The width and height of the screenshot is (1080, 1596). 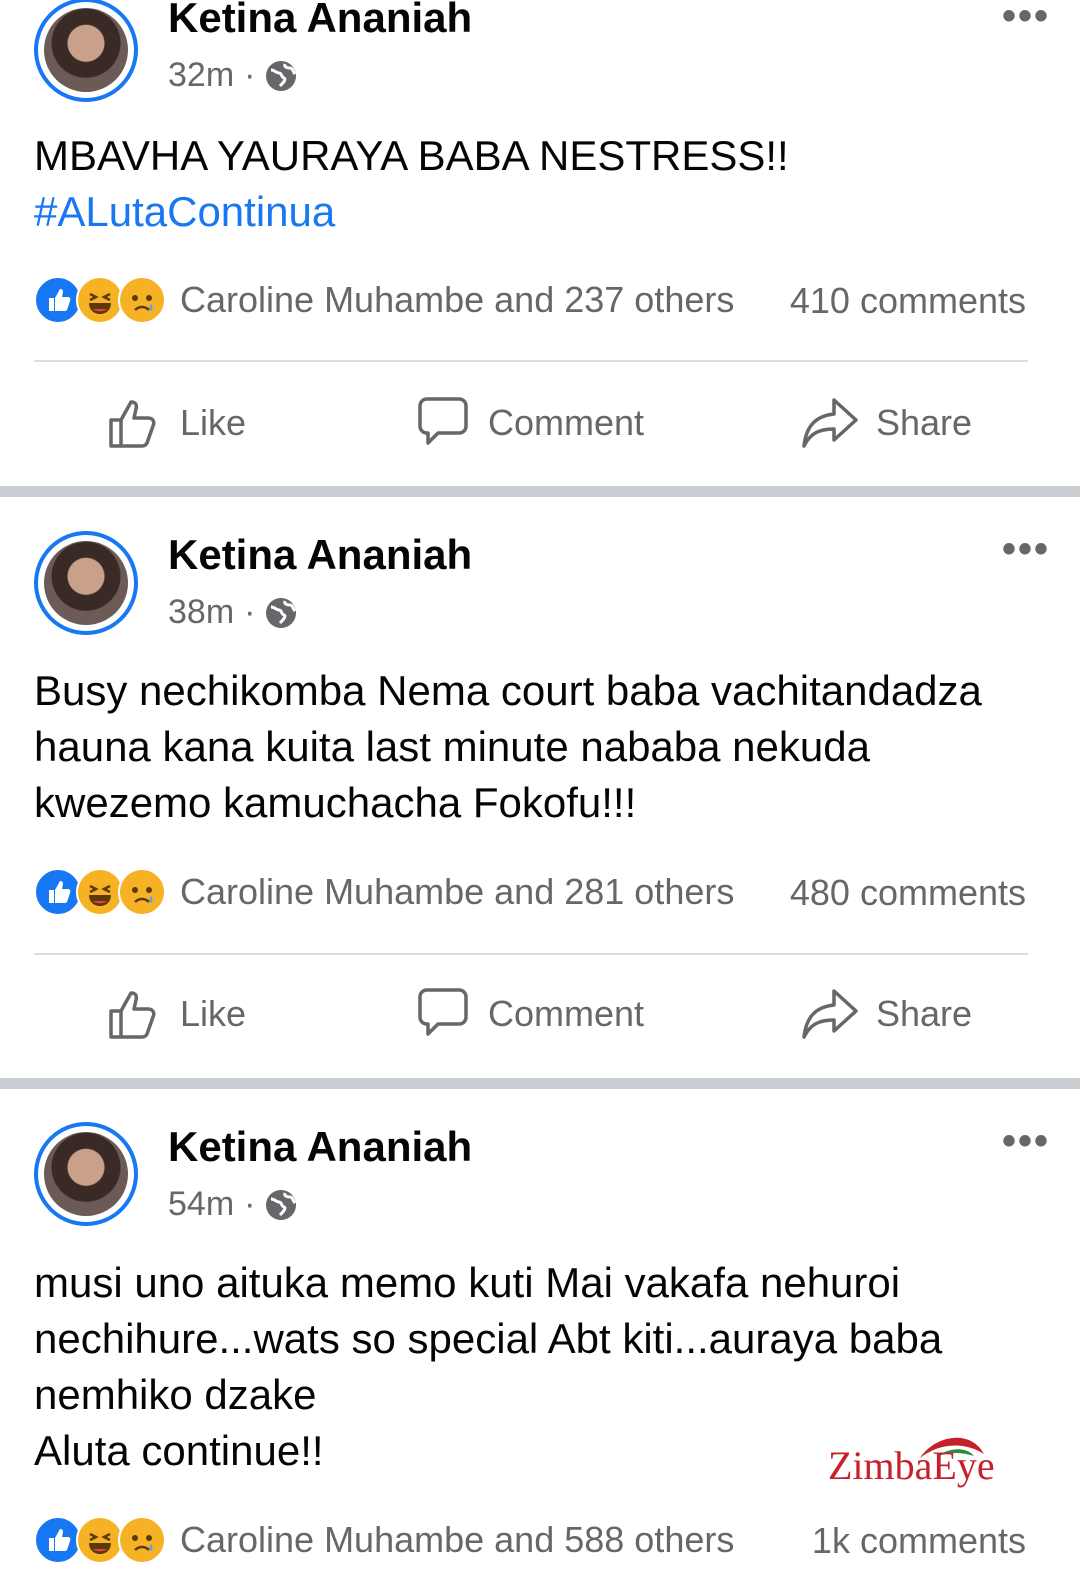 I want to click on post-text-line: MBAVHA YAURAYA BABA NESTRESS!!, so click(x=411, y=155).